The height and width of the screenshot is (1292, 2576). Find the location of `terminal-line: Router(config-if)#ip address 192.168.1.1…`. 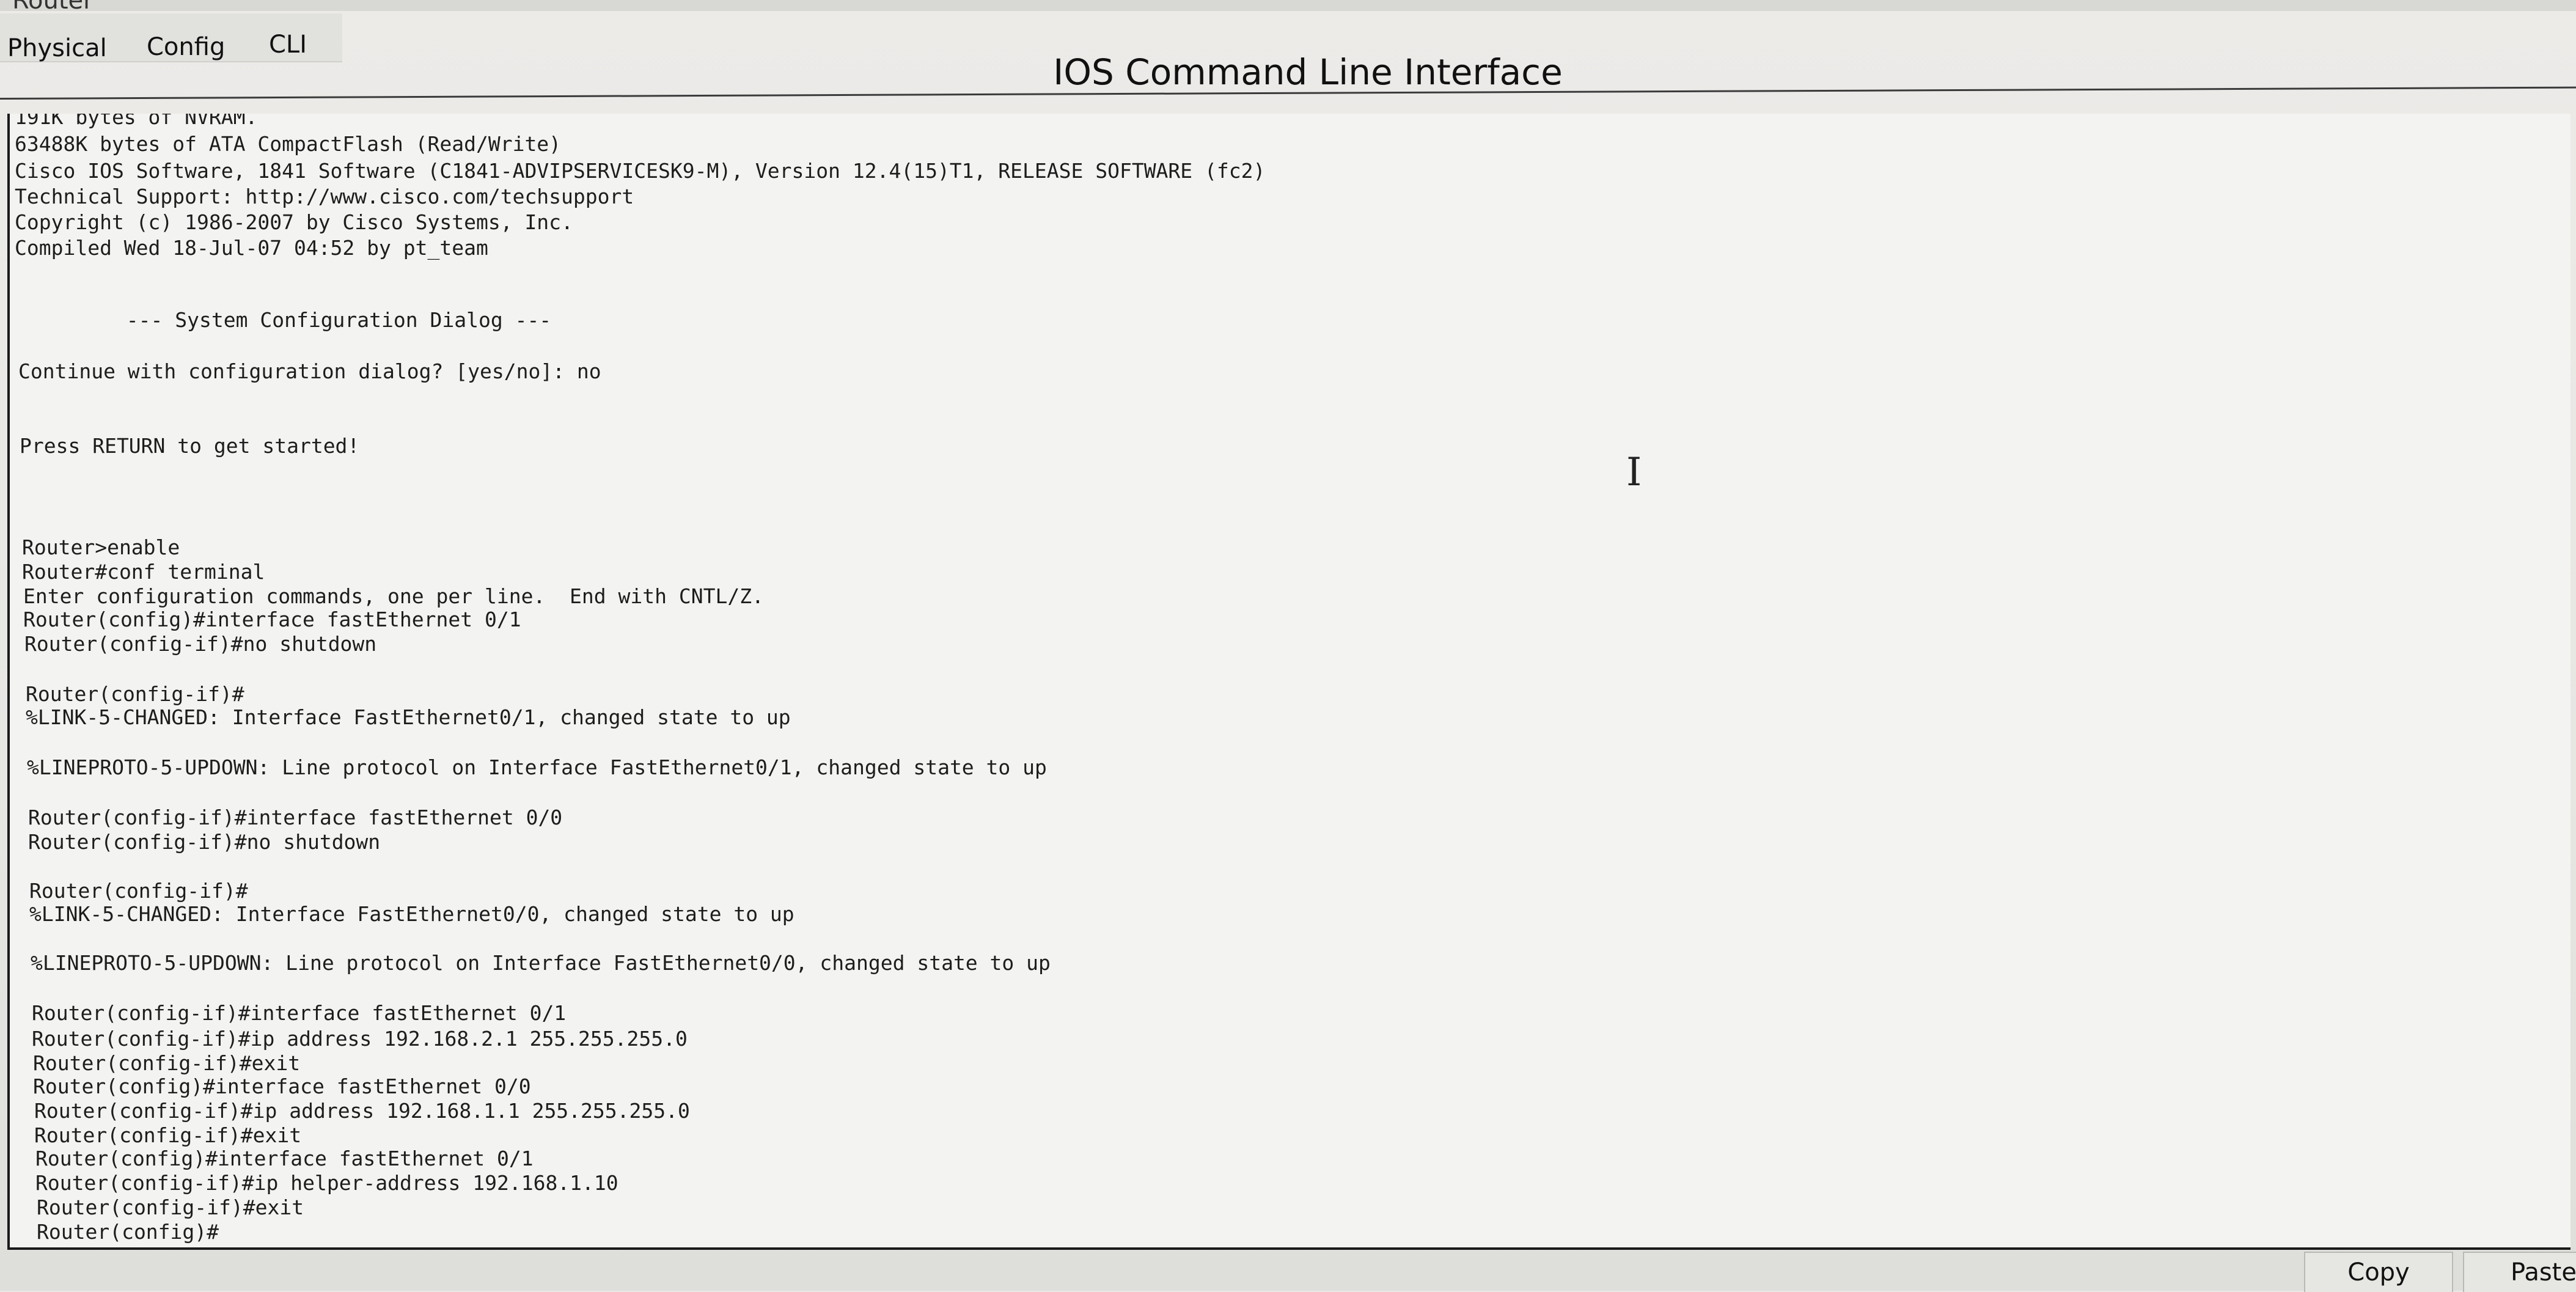

terminal-line: Router(config-if)#ip address 192.168.1.1… is located at coordinates (362, 1111).